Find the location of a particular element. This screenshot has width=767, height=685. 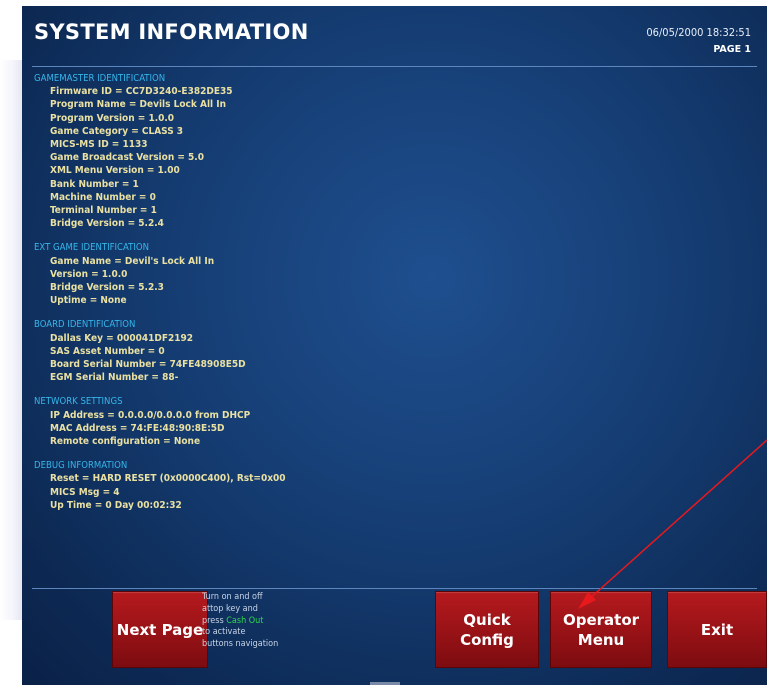

operator-menu-label: Operator Menu is located at coordinates (601, 630).